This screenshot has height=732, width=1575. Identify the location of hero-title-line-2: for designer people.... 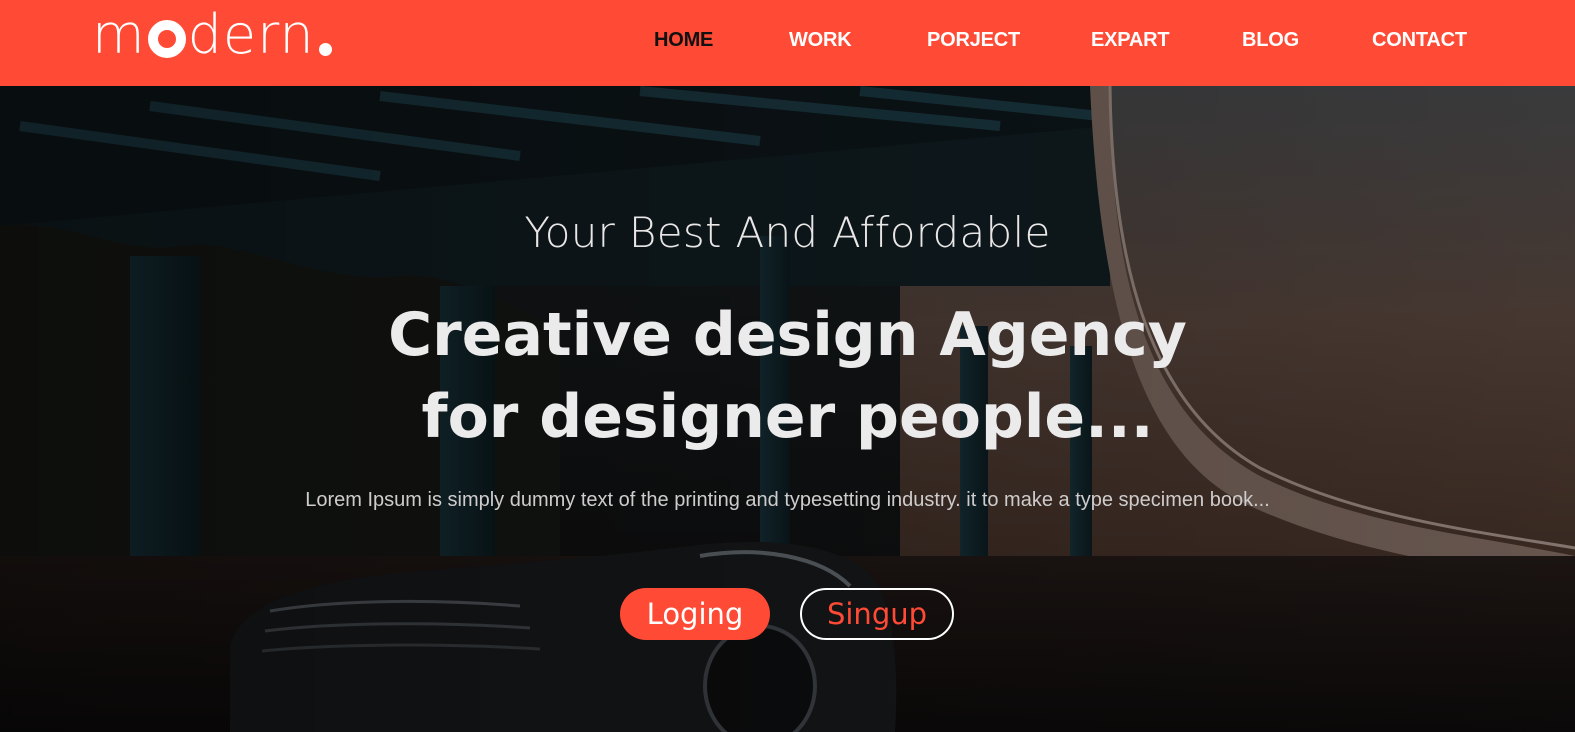
(787, 417).